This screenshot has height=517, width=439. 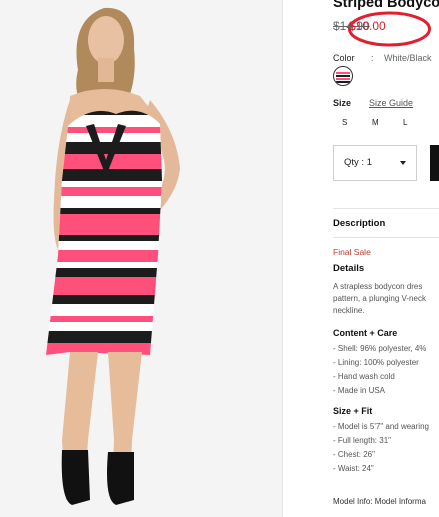 What do you see at coordinates (408, 58) in the screenshot?
I see `color-value: White/Black` at bounding box center [408, 58].